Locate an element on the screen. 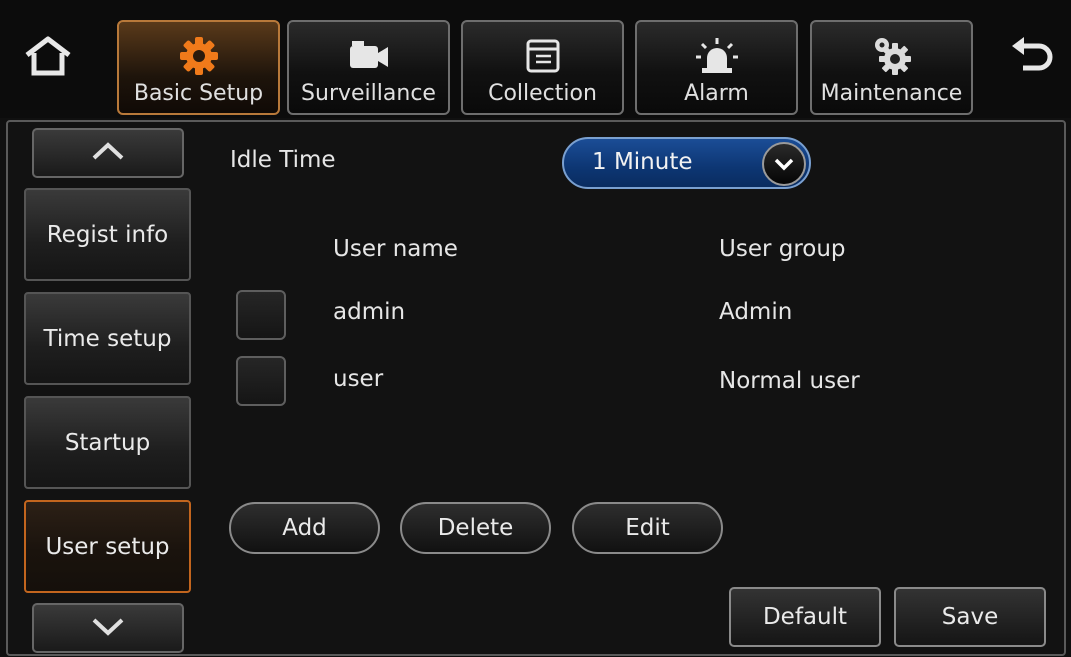 Image resolution: width=1071 pixels, height=657 pixels. sidebar-item-label: Startup is located at coordinates (107, 442).